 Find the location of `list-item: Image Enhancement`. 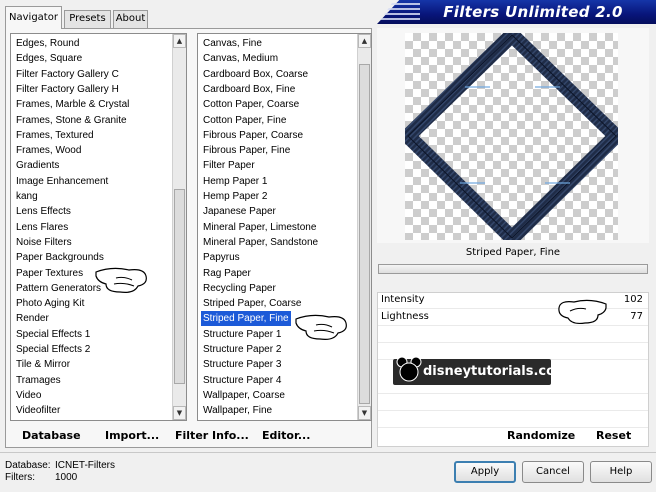

list-item: Image Enhancement is located at coordinates (62, 181).